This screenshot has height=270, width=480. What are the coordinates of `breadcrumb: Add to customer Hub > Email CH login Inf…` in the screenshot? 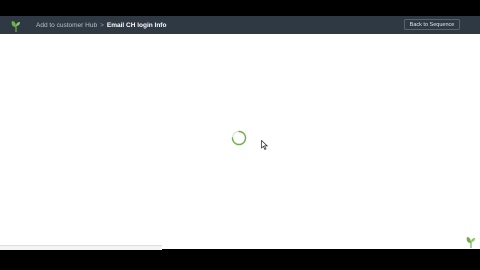 It's located at (101, 25).